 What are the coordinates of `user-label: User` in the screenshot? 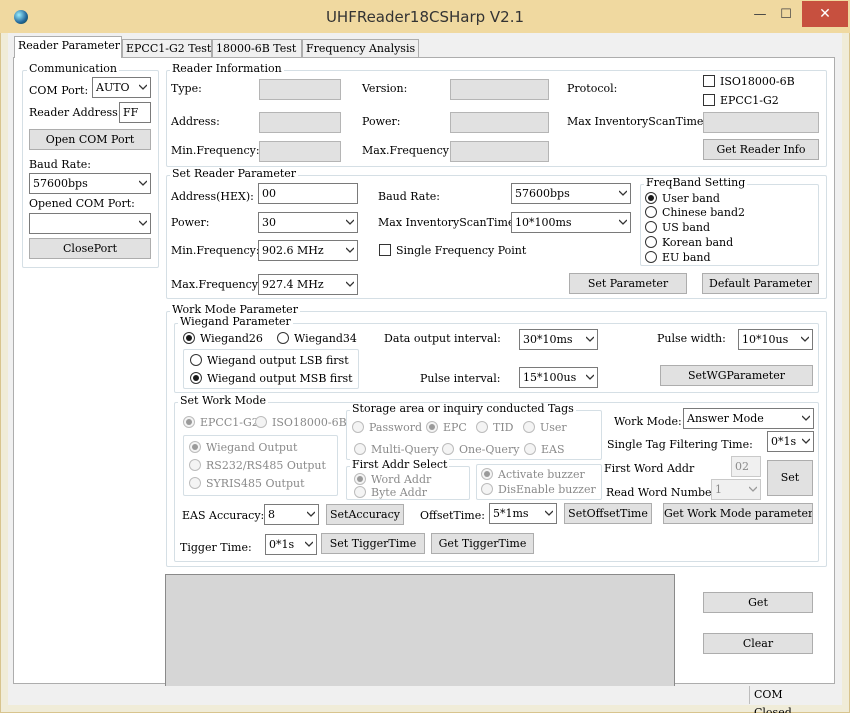 It's located at (553, 427).